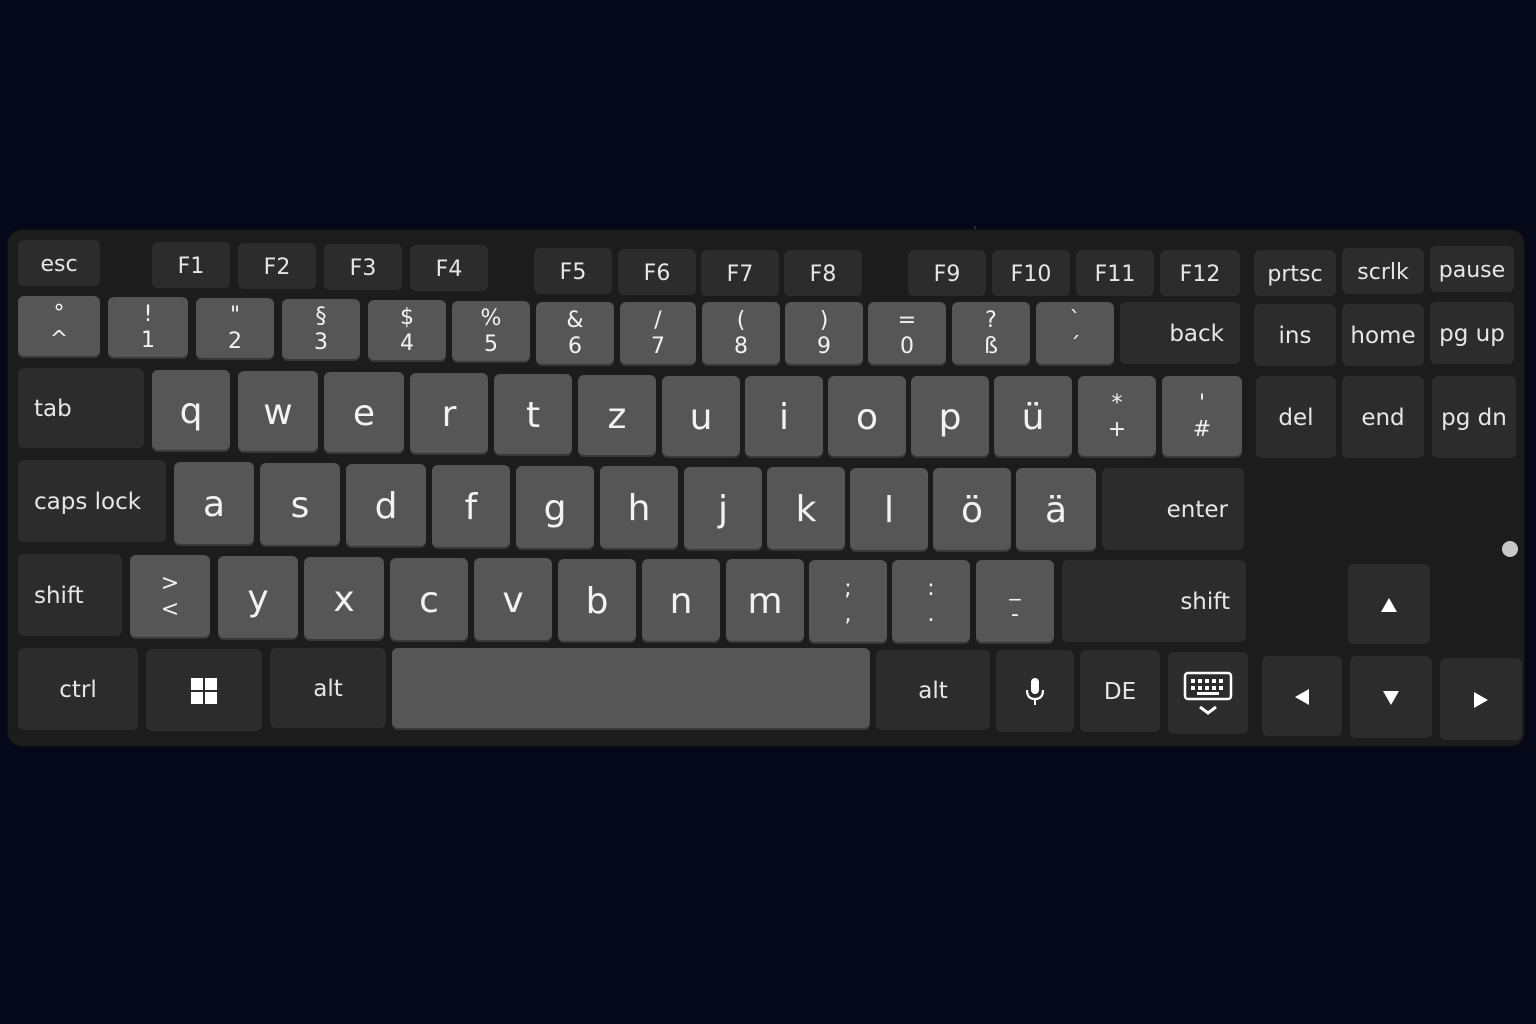 The width and height of the screenshot is (1536, 1024). I want to click on key-s: s, so click(300, 505).